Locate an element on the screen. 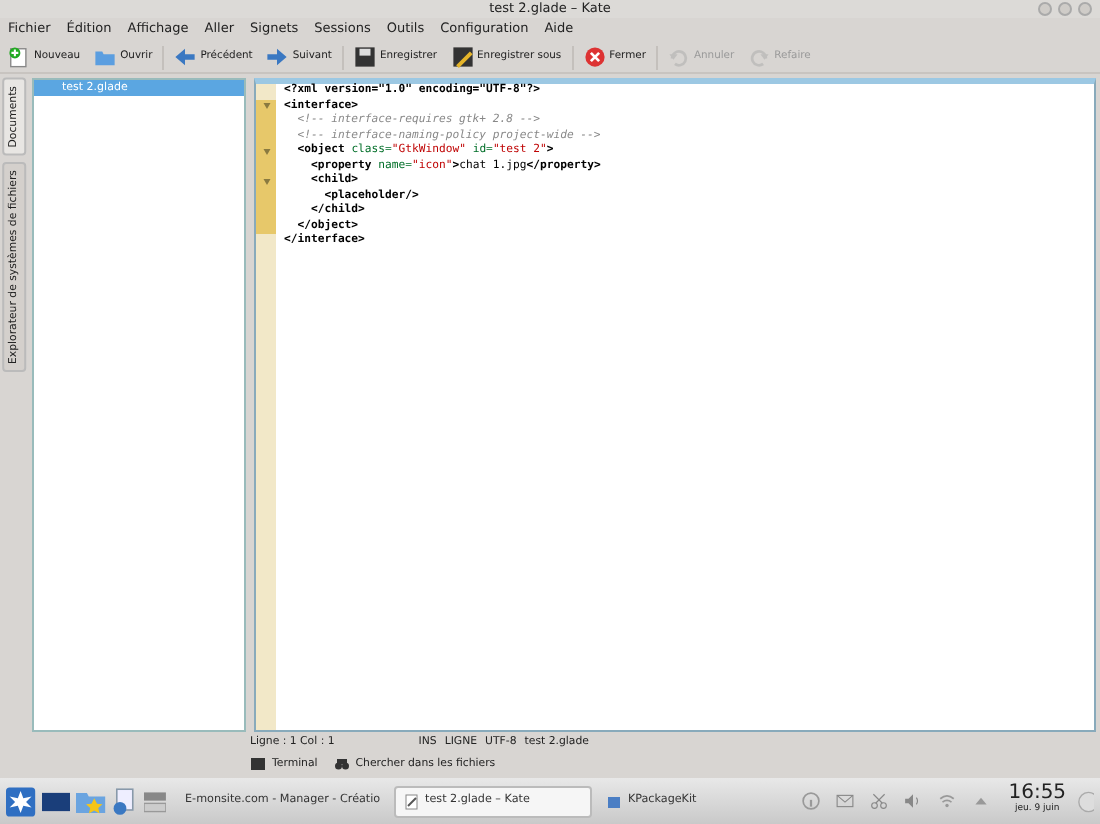  envelope-icon is located at coordinates (845, 801).